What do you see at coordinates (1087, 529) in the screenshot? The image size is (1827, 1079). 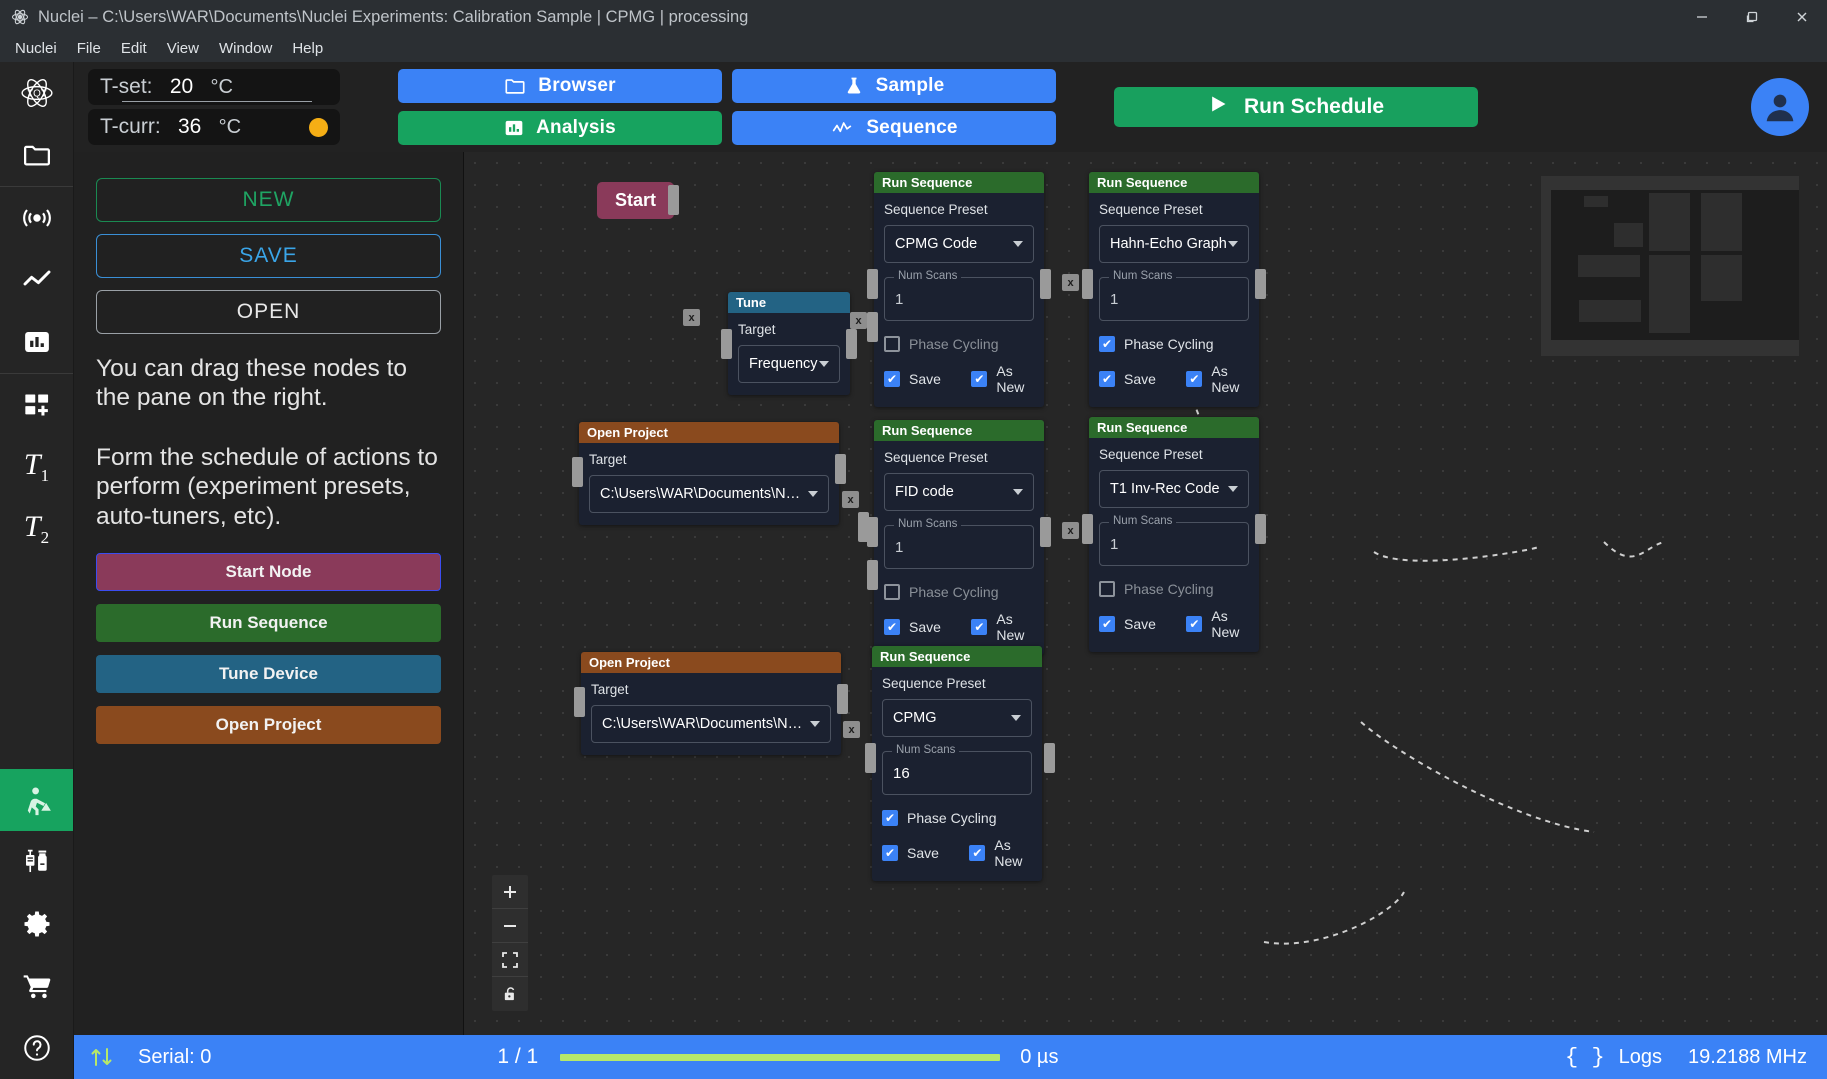 I see `node-run-sequence-4-input-port` at bounding box center [1087, 529].